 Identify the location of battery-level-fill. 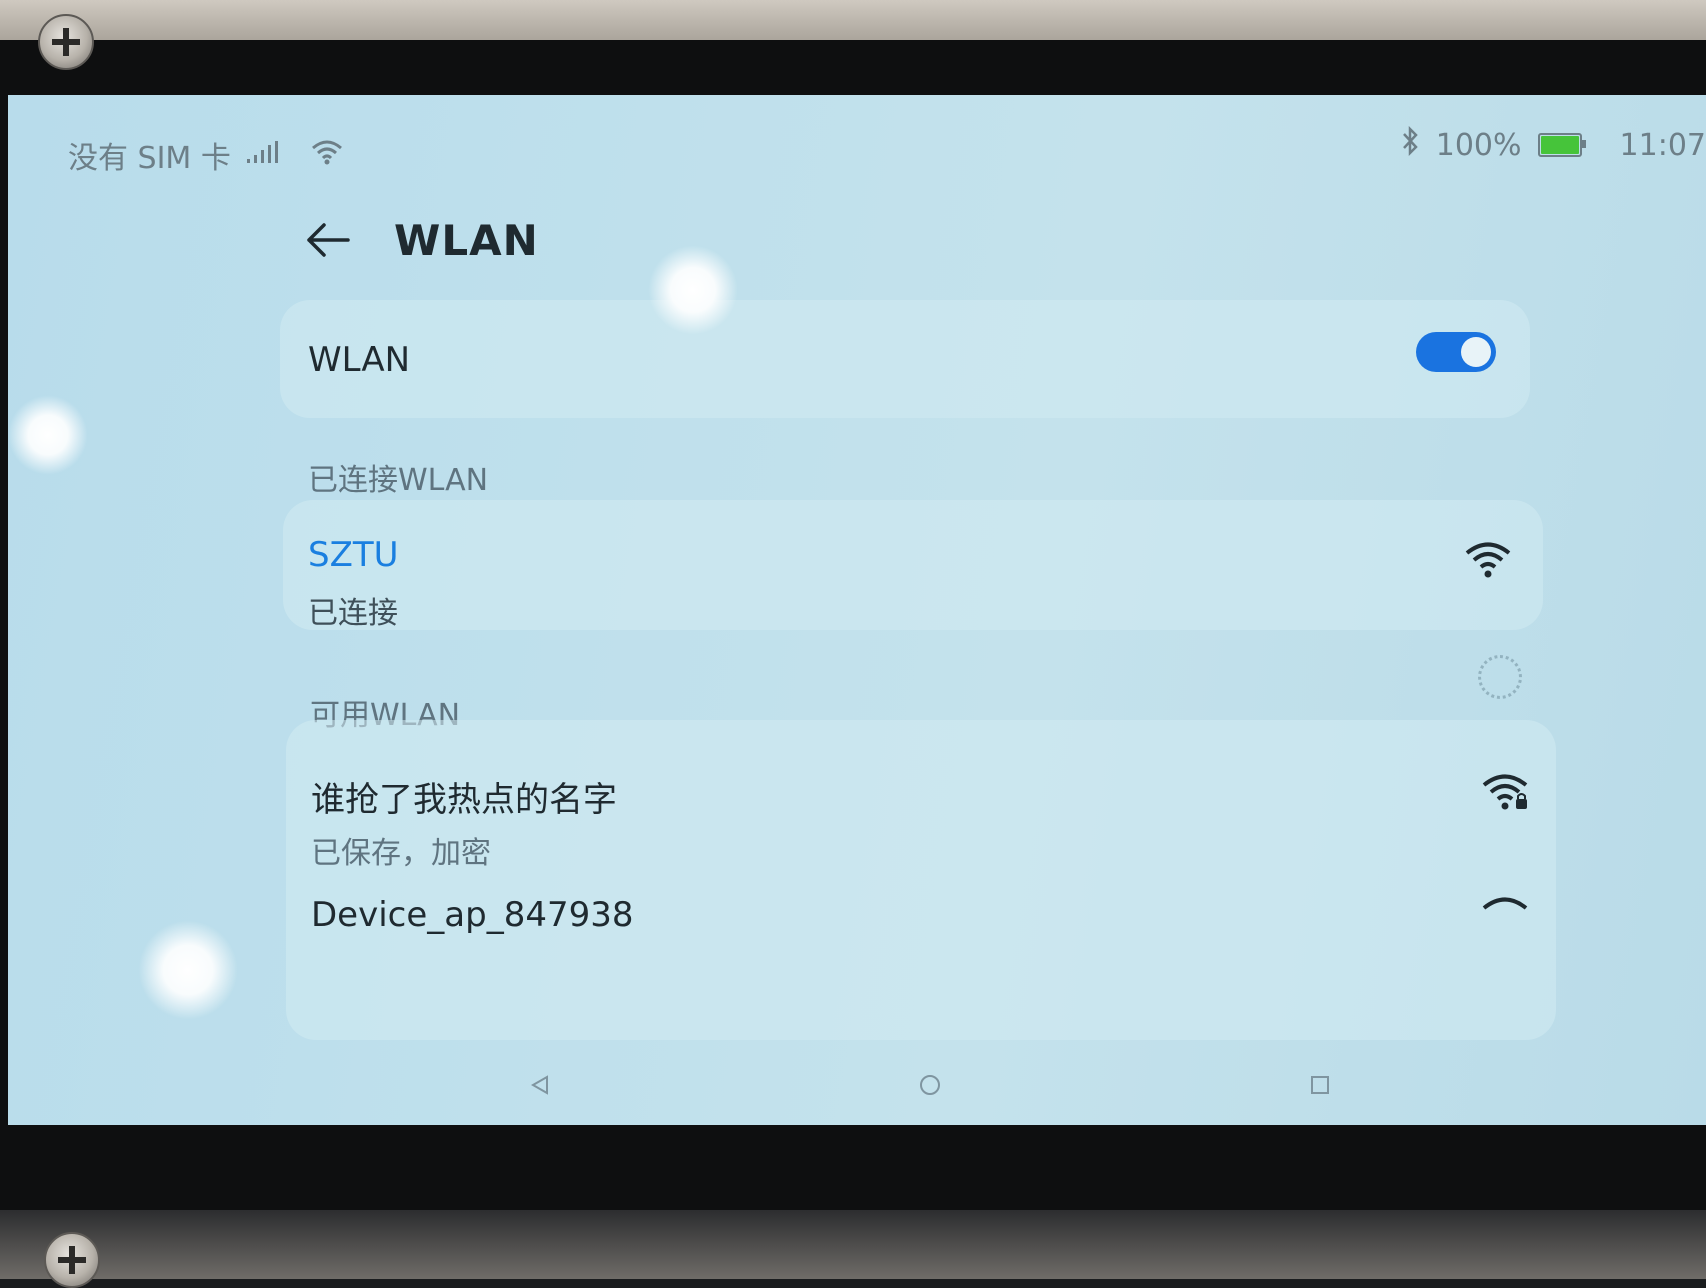
(1559, 145).